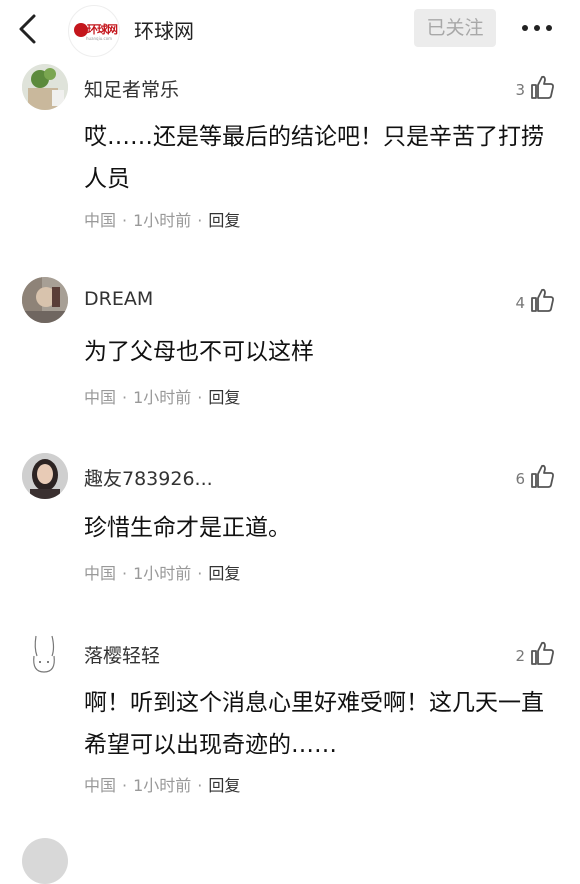 This screenshot has width=580, height=884. Describe the element at coordinates (45, 861) in the screenshot. I see `next-comment-avatar-partial` at that location.